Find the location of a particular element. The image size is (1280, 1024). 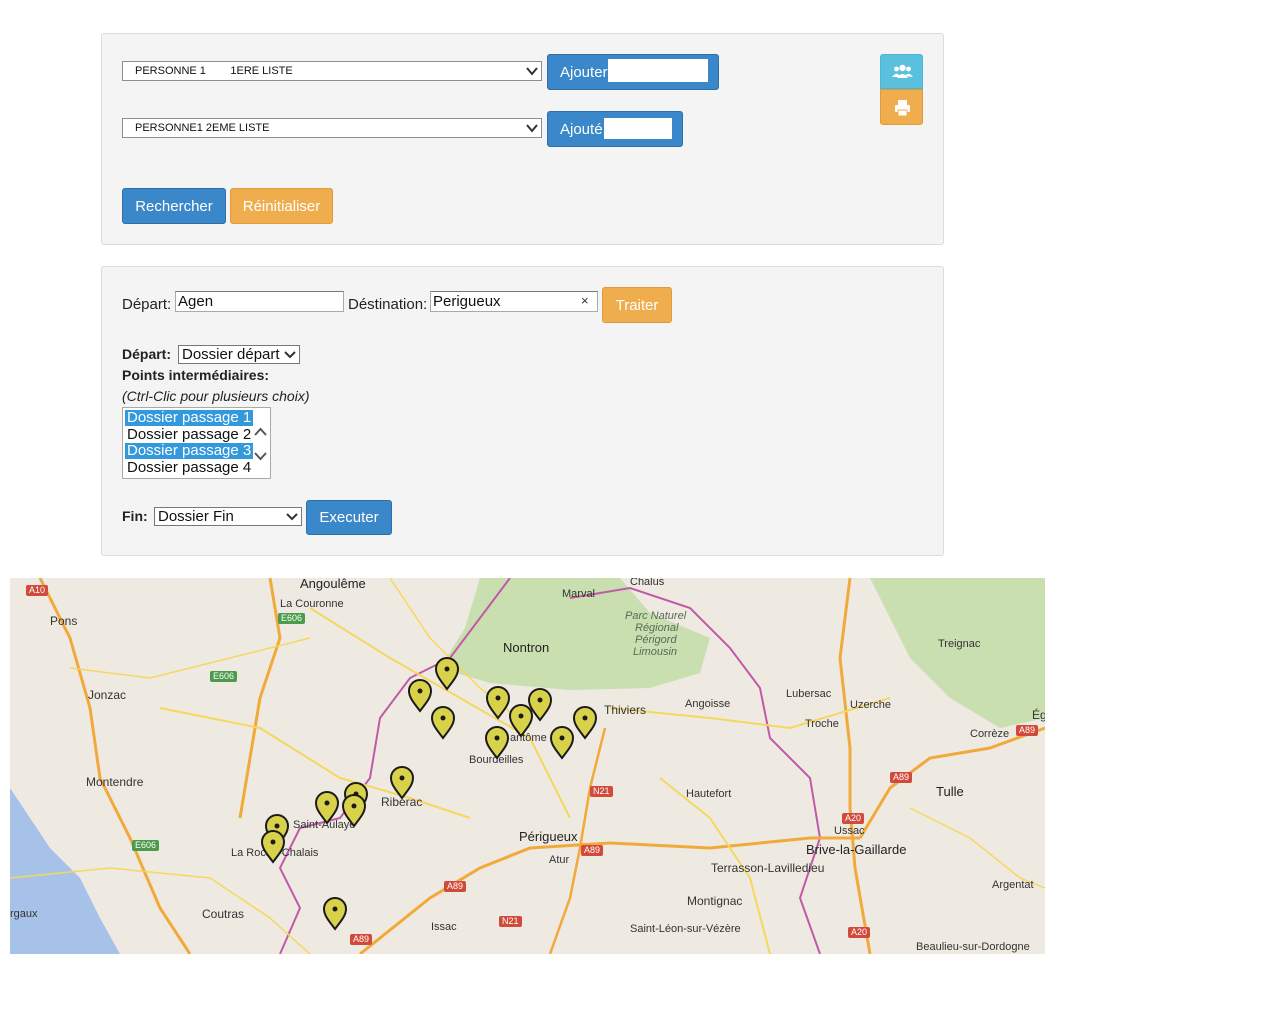

place-label: Brive-la-Gaillarde is located at coordinates (856, 849).